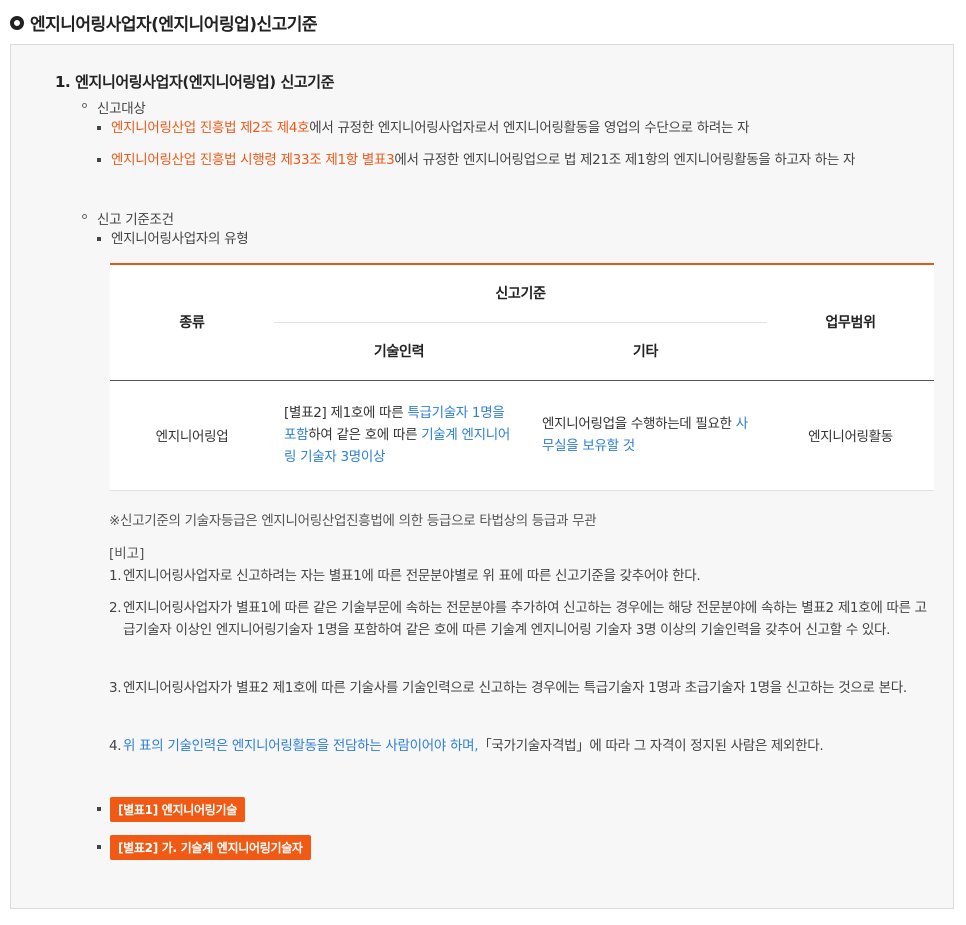 This screenshot has width=966, height=925. Describe the element at coordinates (645, 351) in the screenshot. I see `header-etc: 기타` at that location.